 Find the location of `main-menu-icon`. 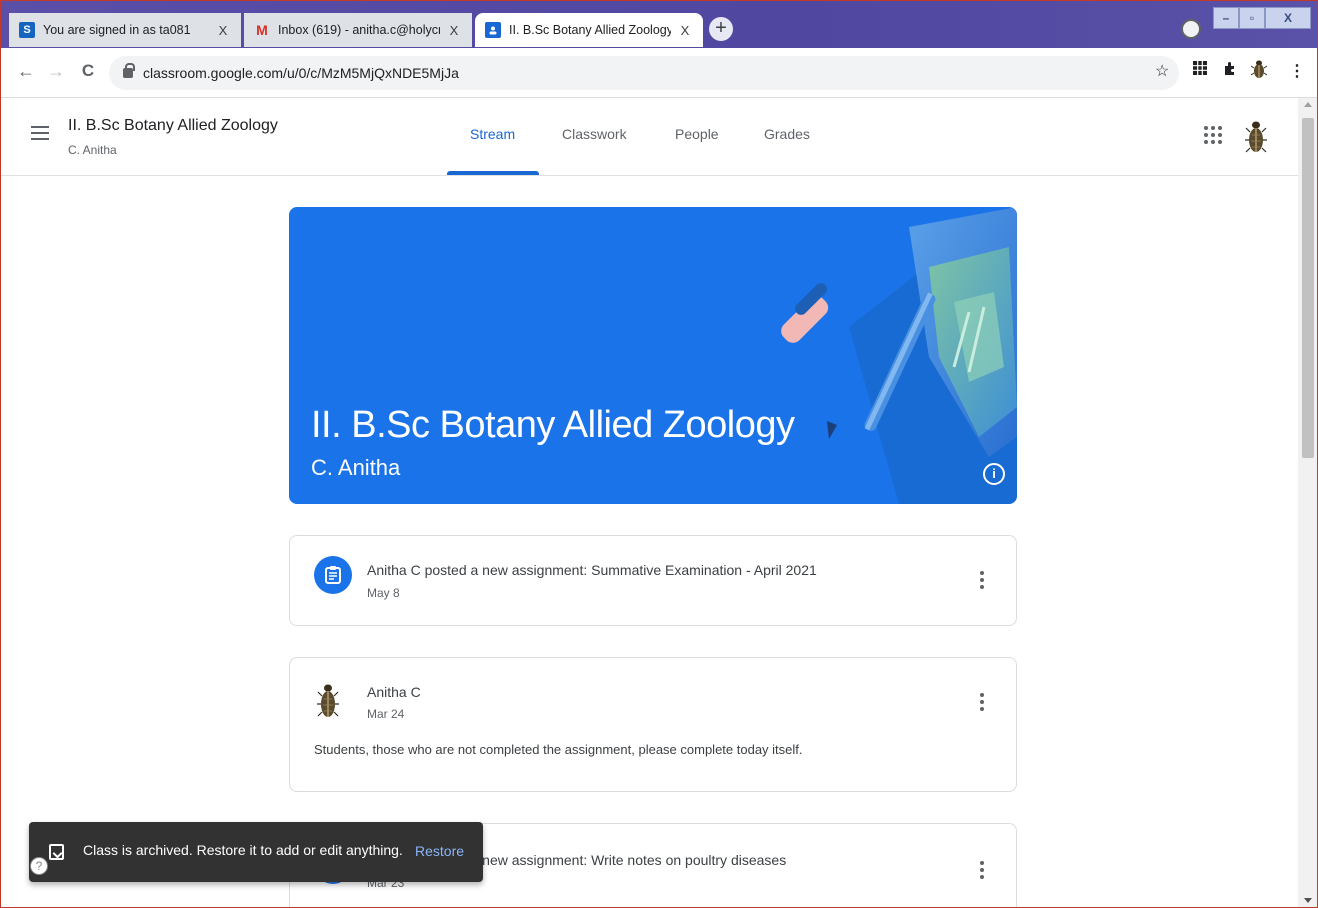

main-menu-icon is located at coordinates (40, 133).